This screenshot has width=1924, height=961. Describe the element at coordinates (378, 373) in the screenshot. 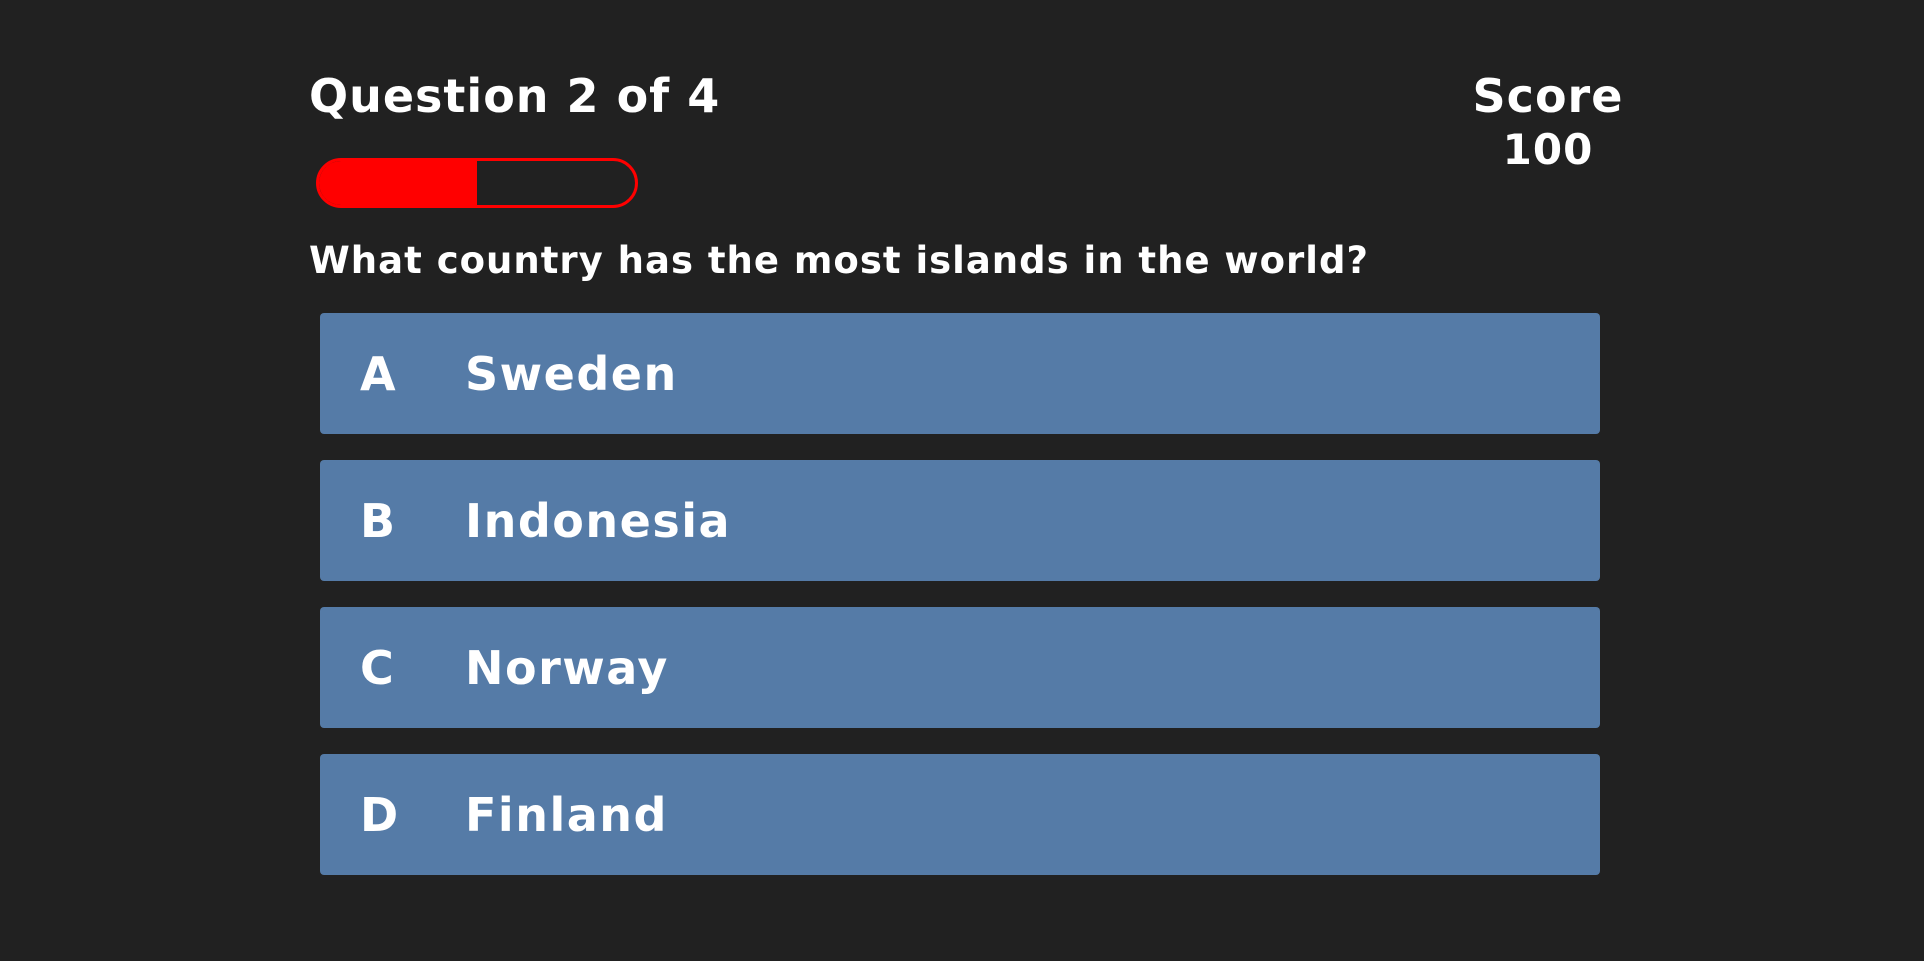

I see `choice-prefix: A` at that location.